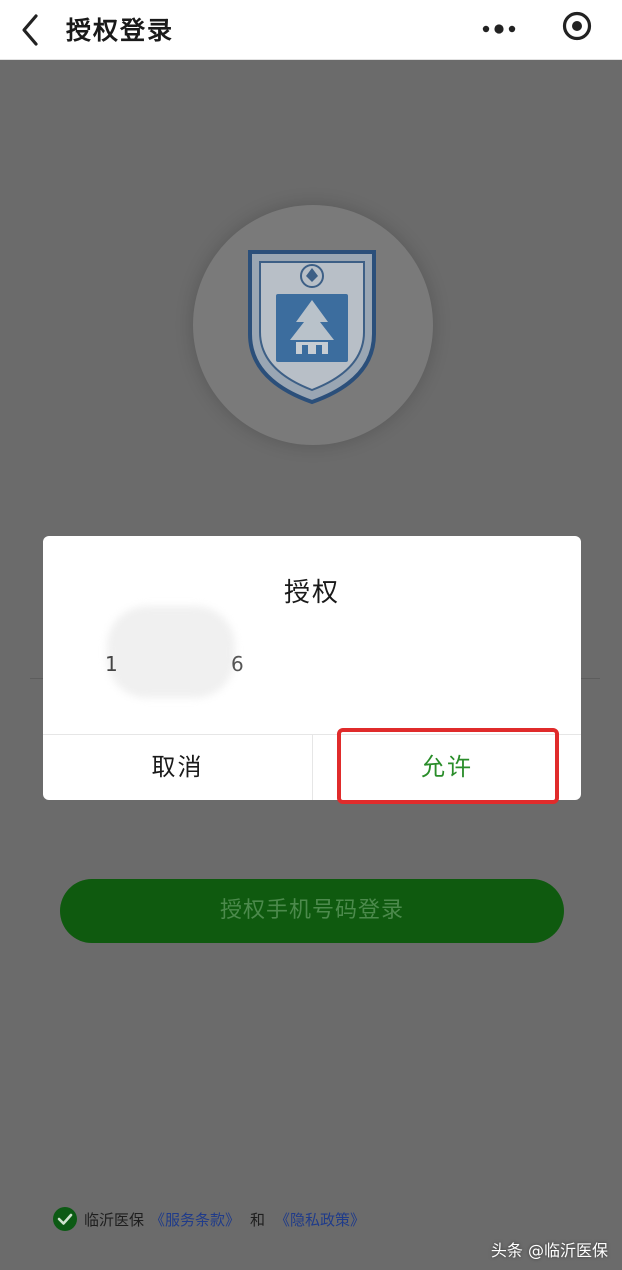 The height and width of the screenshot is (1270, 622). I want to click on phone-number-start: 1, so click(111, 664).